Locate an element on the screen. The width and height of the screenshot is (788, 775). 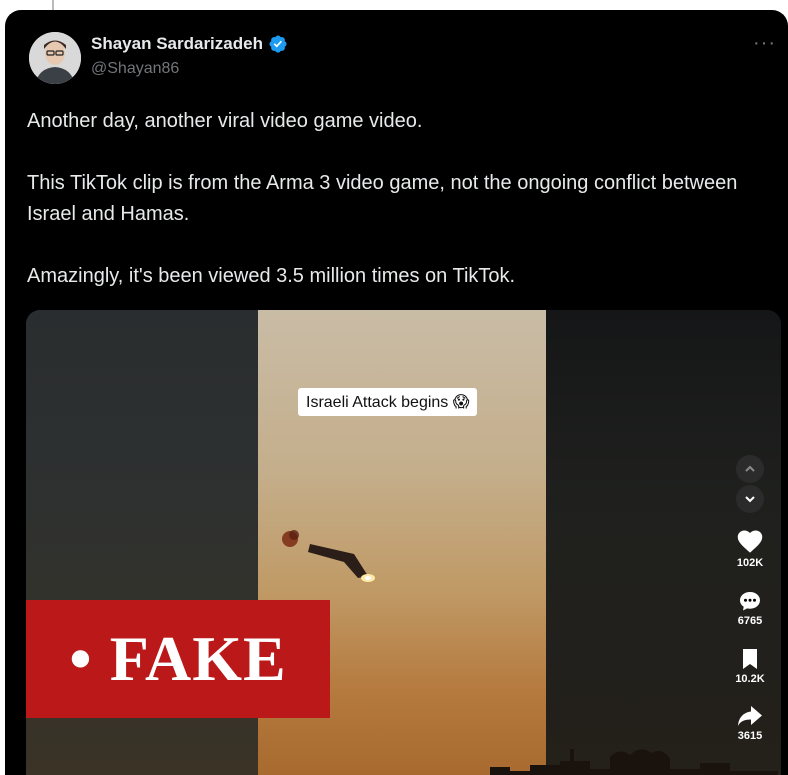
more-options-button: ··· is located at coordinates (764, 43).